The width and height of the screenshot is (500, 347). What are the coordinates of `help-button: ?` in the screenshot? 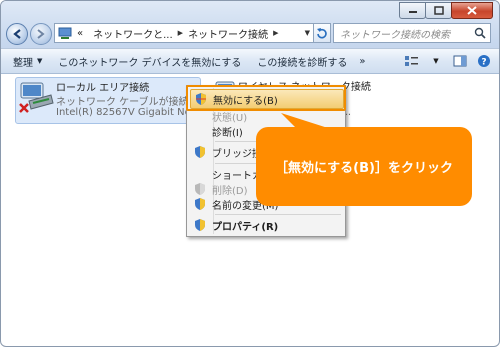 It's located at (484, 61).